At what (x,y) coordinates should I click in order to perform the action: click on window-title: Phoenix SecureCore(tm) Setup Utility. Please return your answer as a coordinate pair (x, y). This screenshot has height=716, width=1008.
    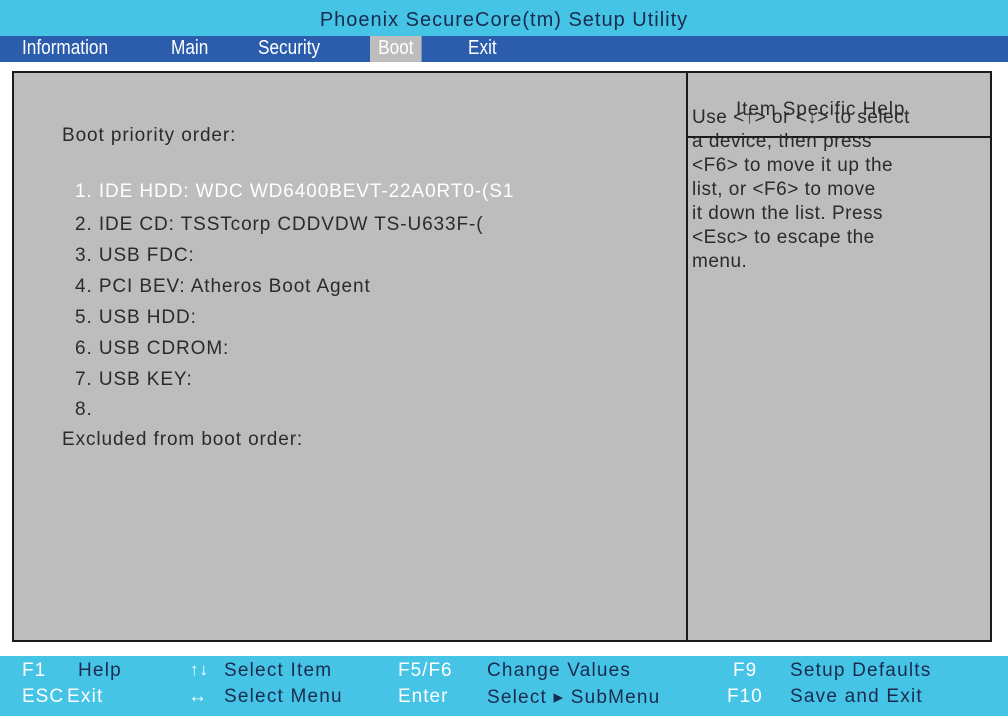
    Looking at the image, I should click on (504, 18).